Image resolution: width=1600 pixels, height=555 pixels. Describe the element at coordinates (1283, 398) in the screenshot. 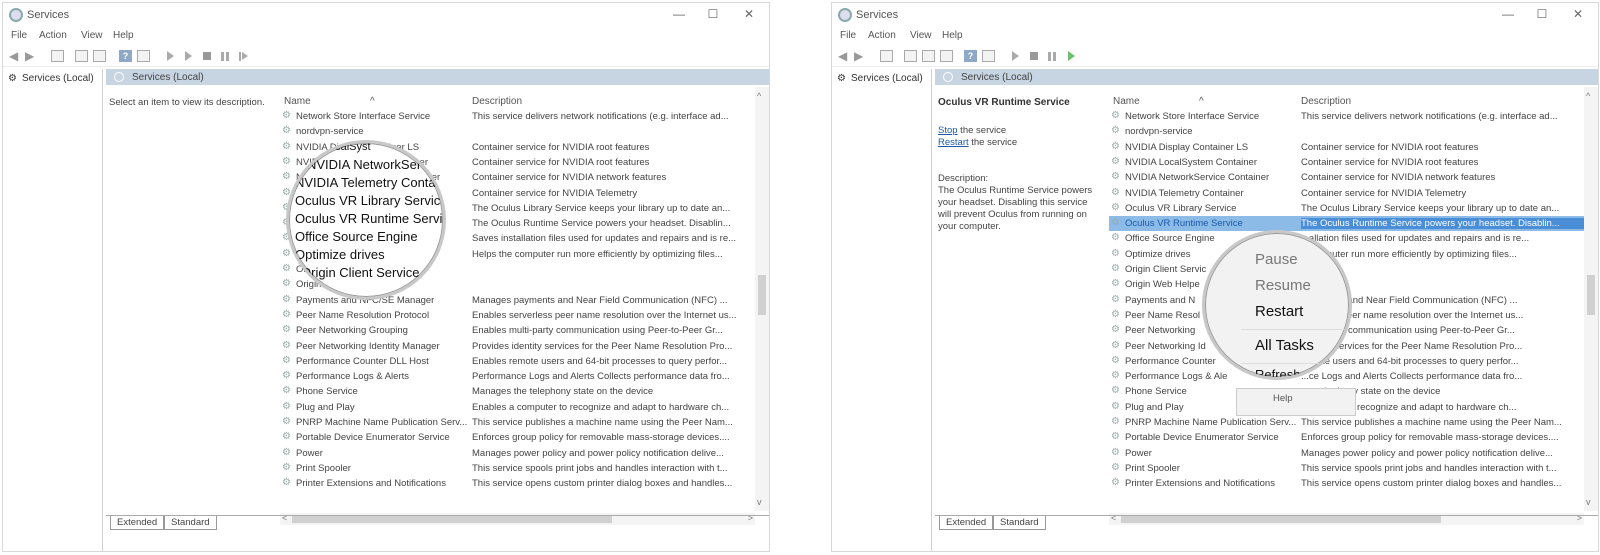

I see `context-help: Help` at that location.